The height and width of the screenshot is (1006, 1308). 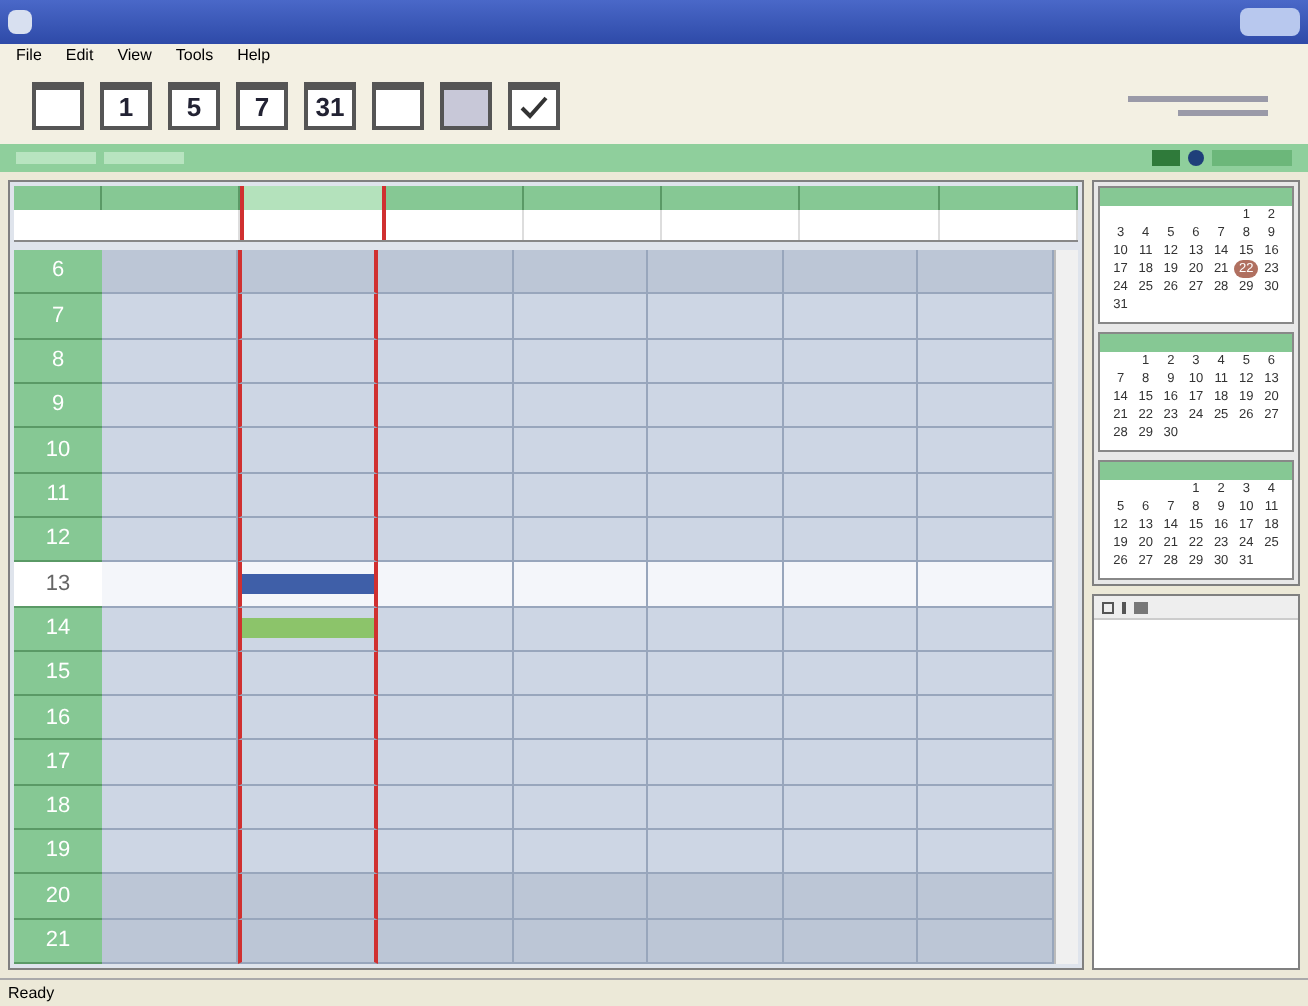 What do you see at coordinates (1270, 22) in the screenshot?
I see `window-controls-icon` at bounding box center [1270, 22].